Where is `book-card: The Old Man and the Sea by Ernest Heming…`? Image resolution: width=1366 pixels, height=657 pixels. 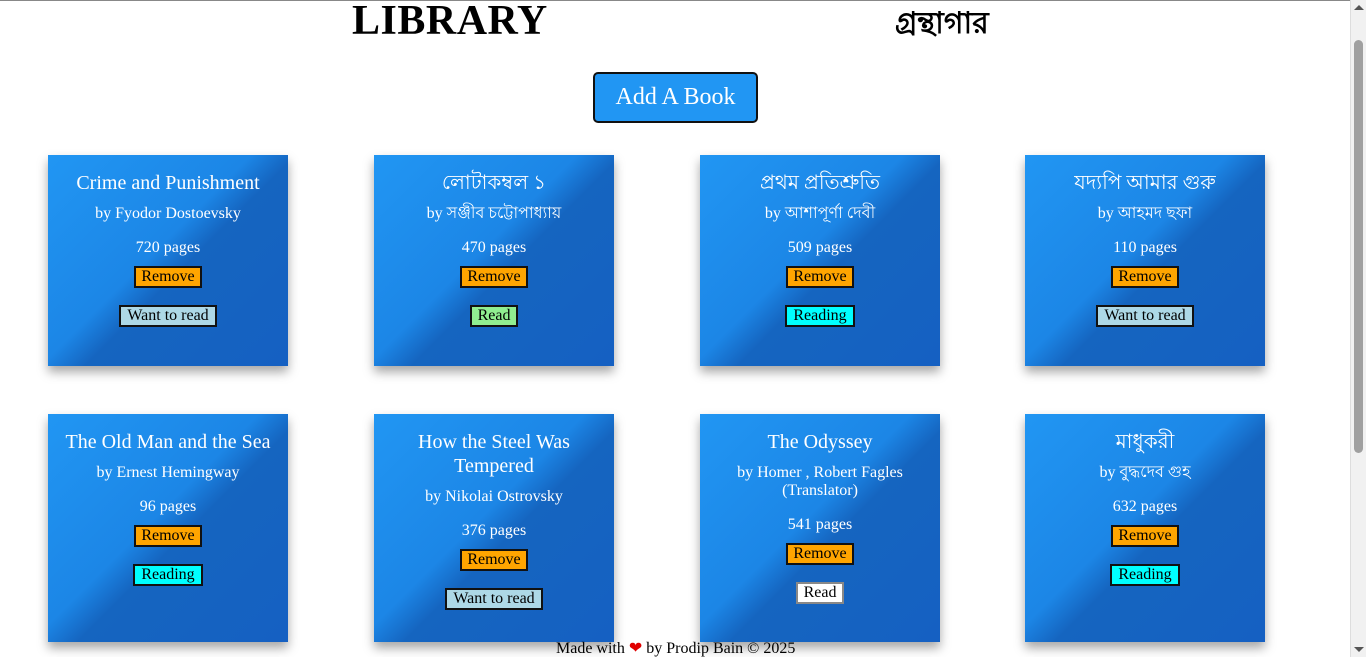
book-card: The Old Man and the Sea by Ernest Heming… is located at coordinates (168, 528).